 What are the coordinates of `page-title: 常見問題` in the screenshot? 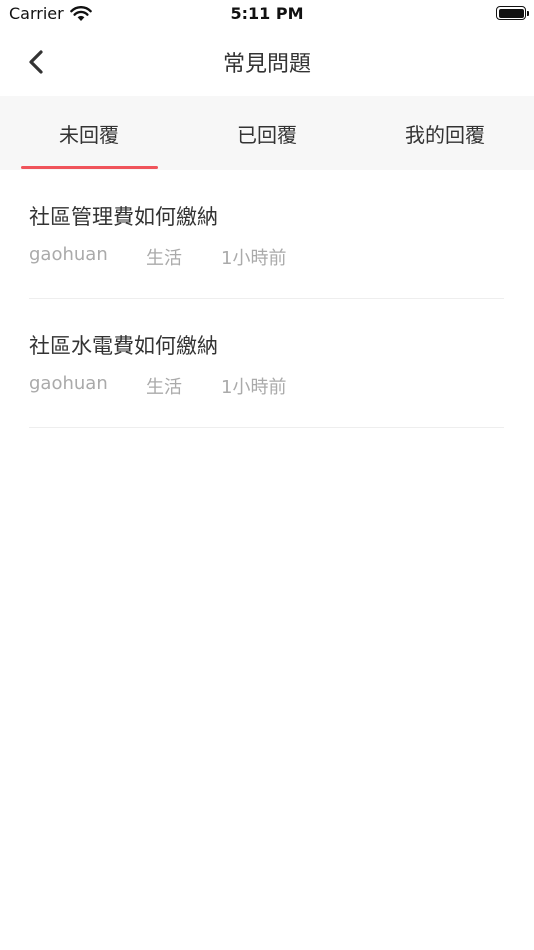 It's located at (266, 64).